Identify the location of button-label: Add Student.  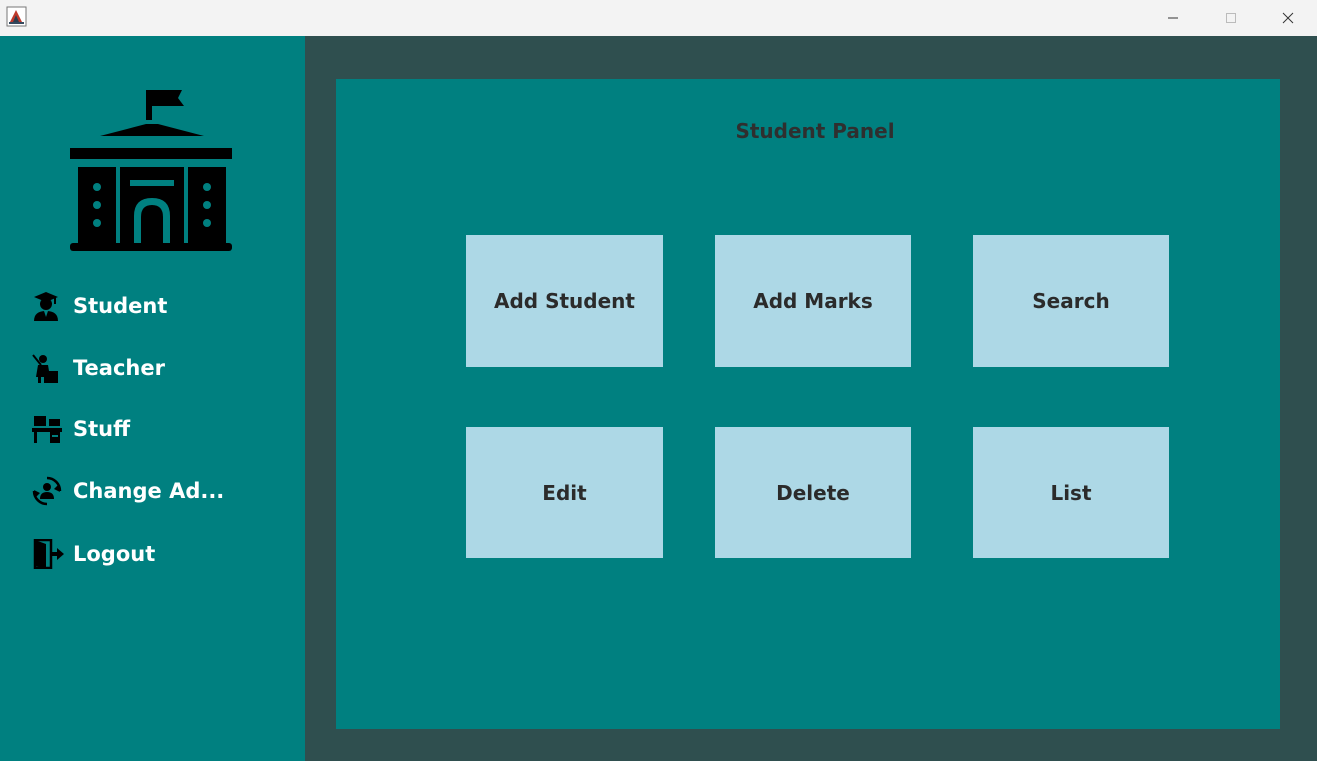
(564, 301).